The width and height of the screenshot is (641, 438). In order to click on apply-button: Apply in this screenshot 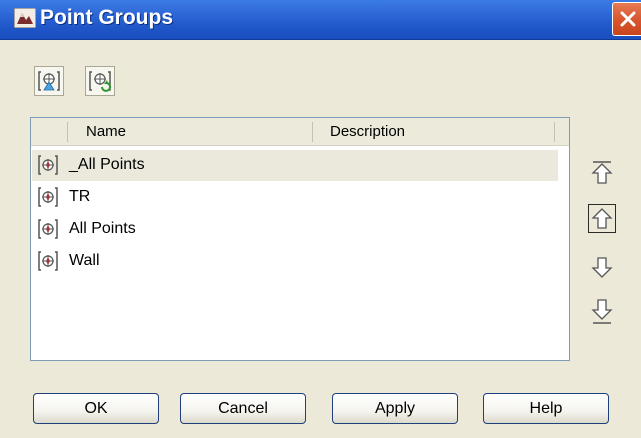, I will do `click(395, 408)`.